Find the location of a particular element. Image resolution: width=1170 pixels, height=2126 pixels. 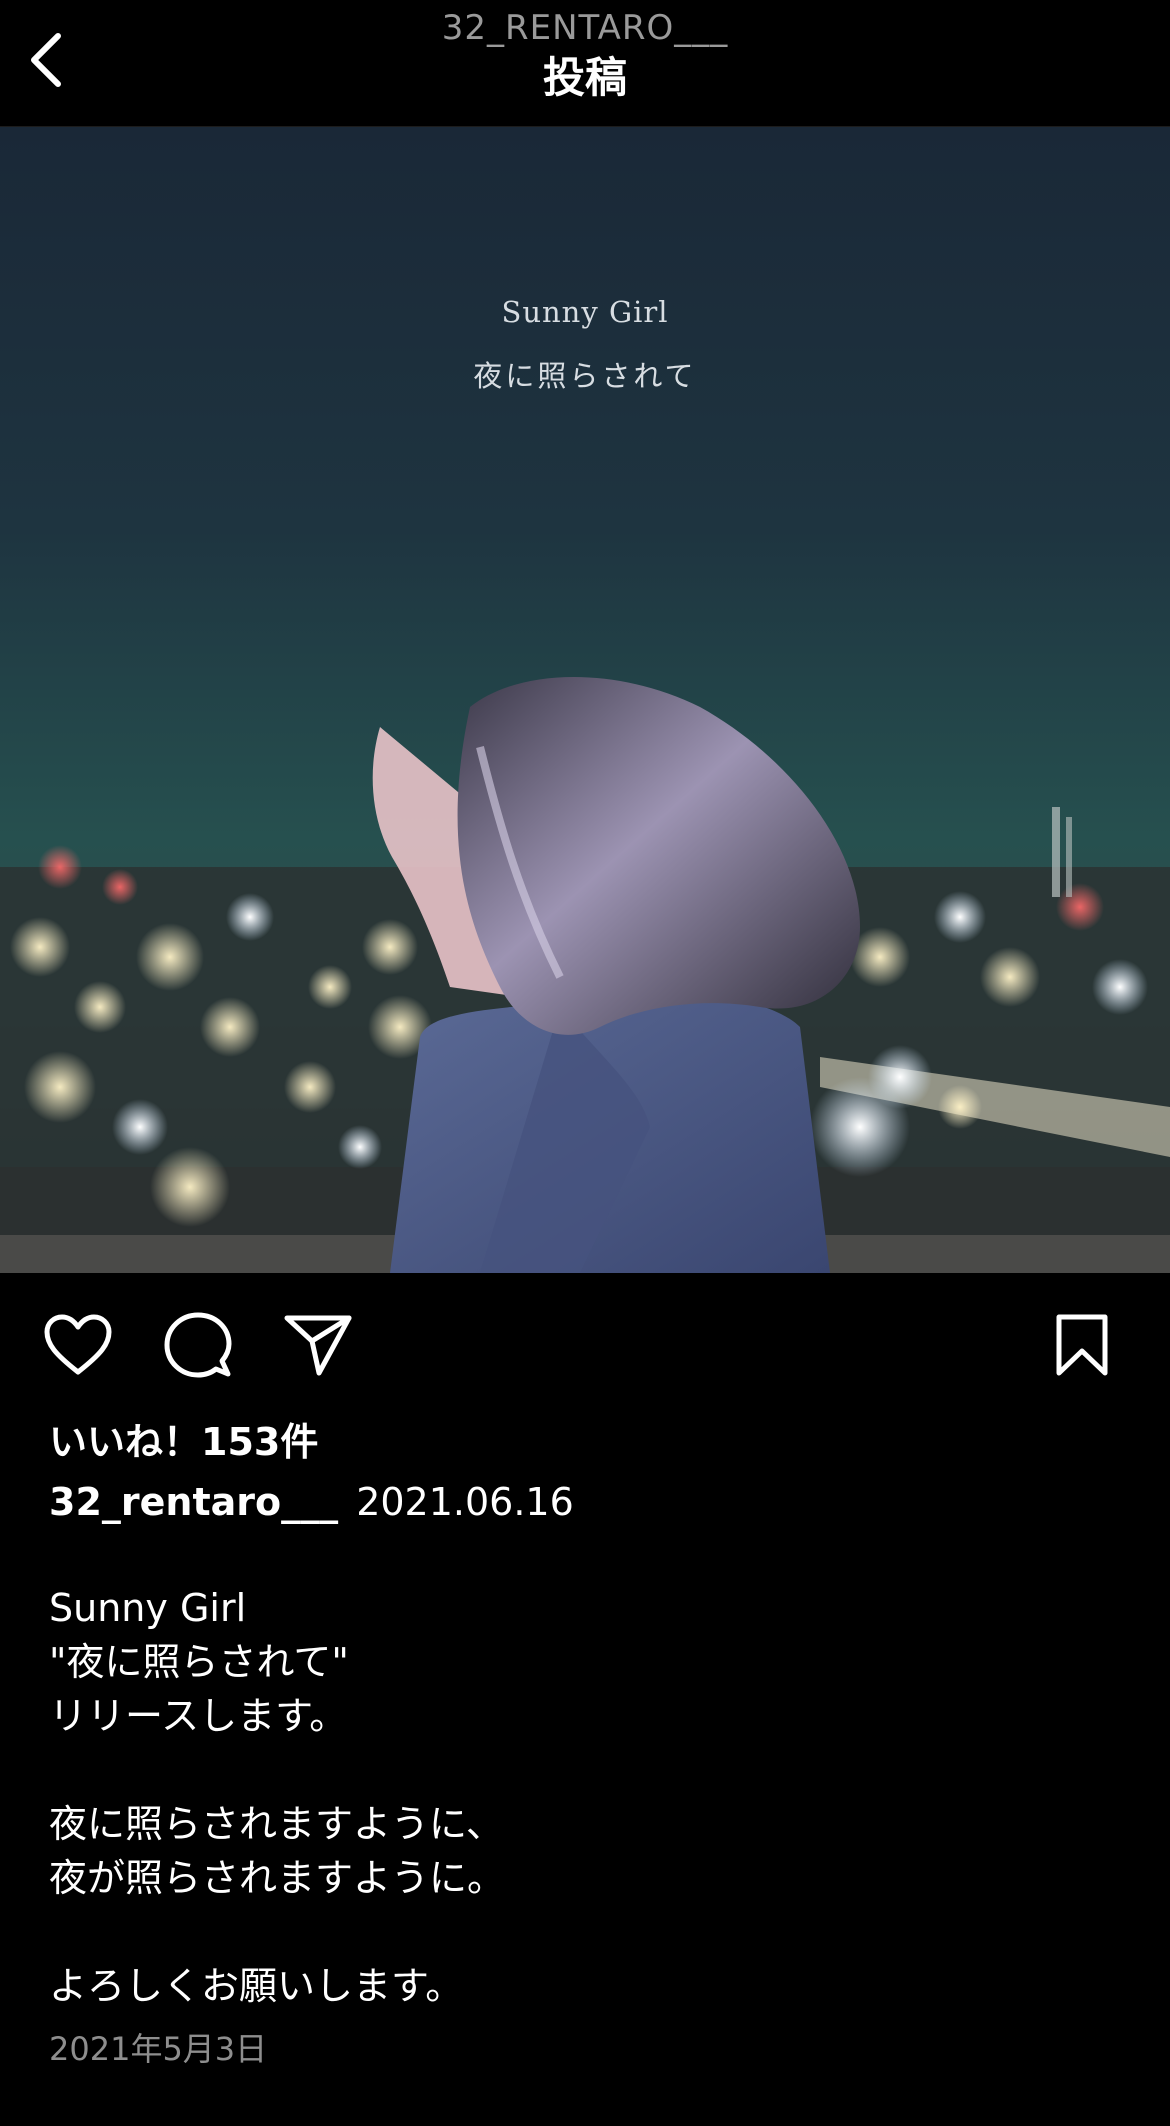

likes-count: いいね！153件 is located at coordinates (183, 1442).